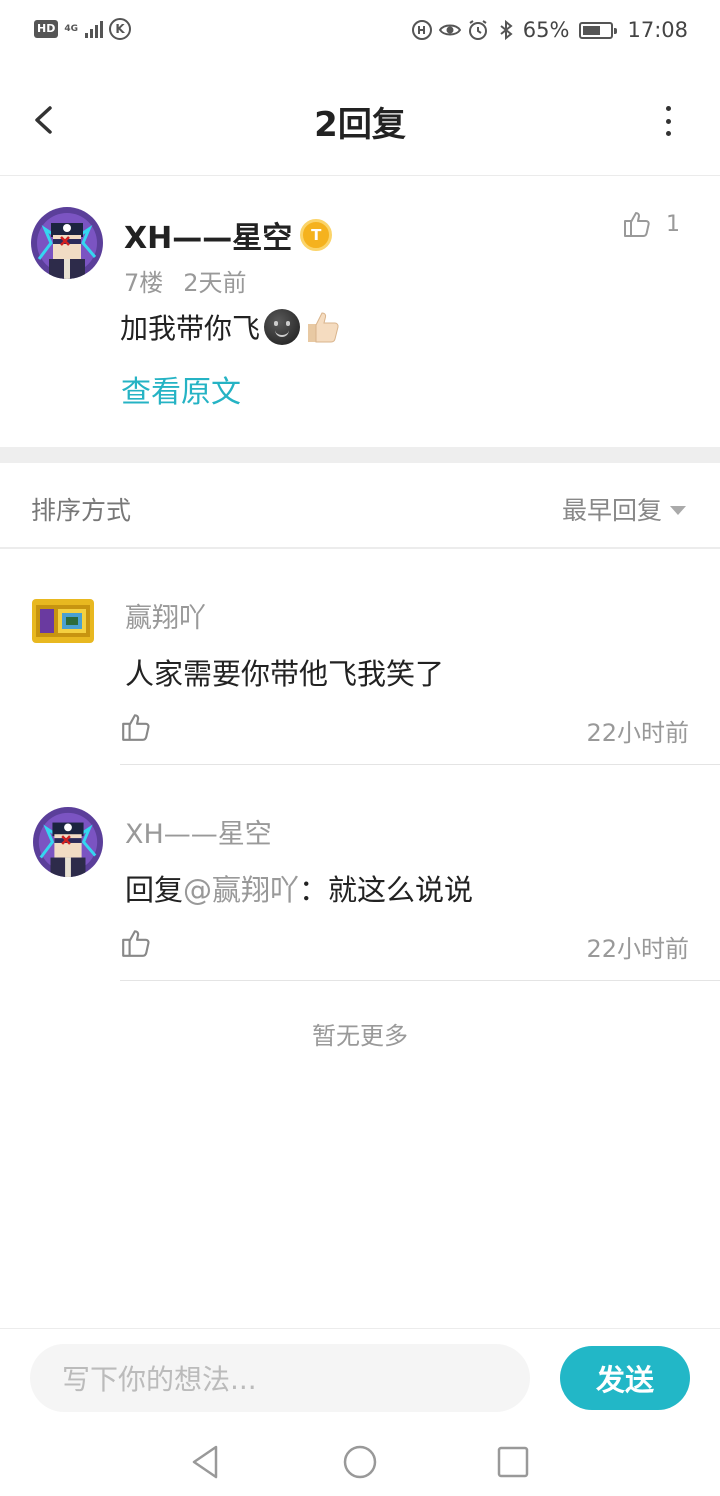  Describe the element at coordinates (611, 510) in the screenshot. I see `sort-selected: 最早回复` at that location.